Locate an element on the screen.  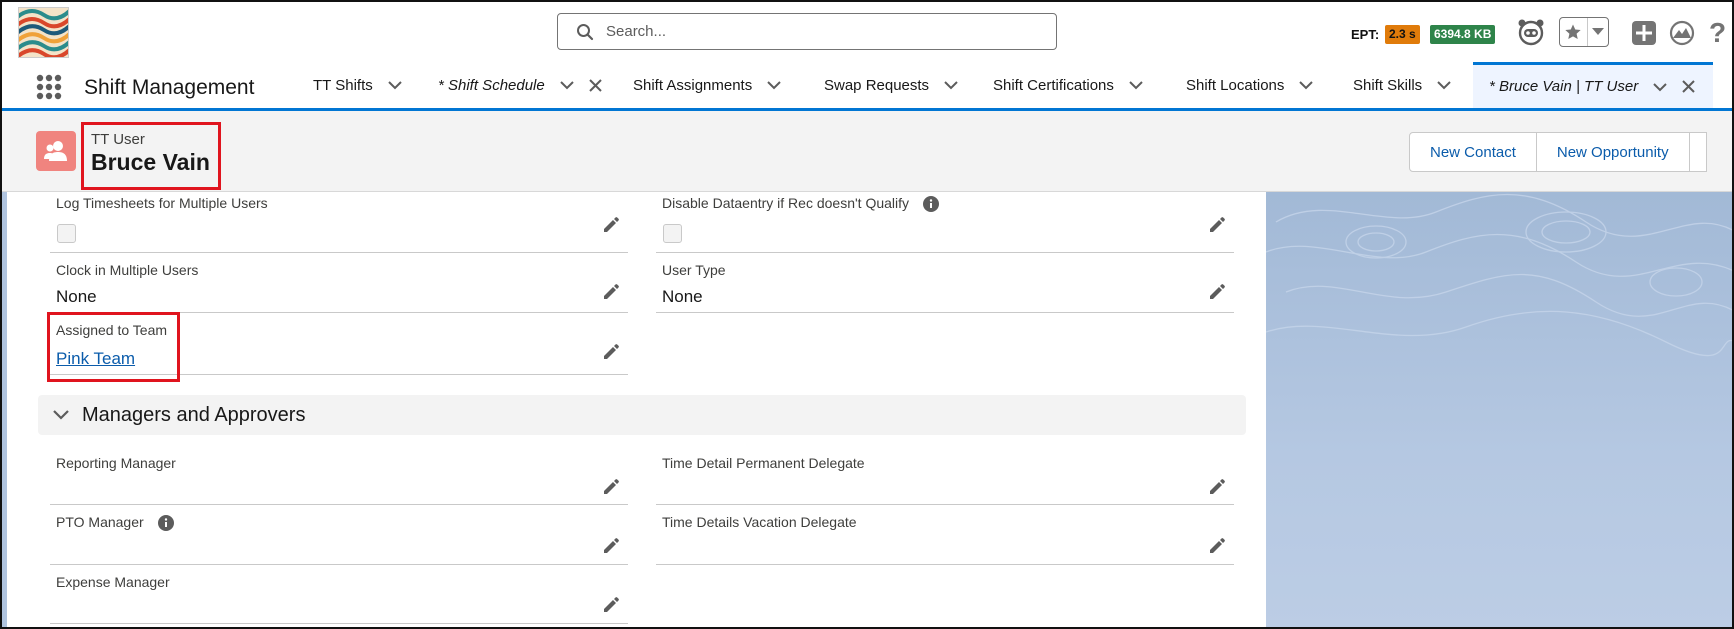
ept-size-badge: 6394.8 KB is located at coordinates (1463, 34).